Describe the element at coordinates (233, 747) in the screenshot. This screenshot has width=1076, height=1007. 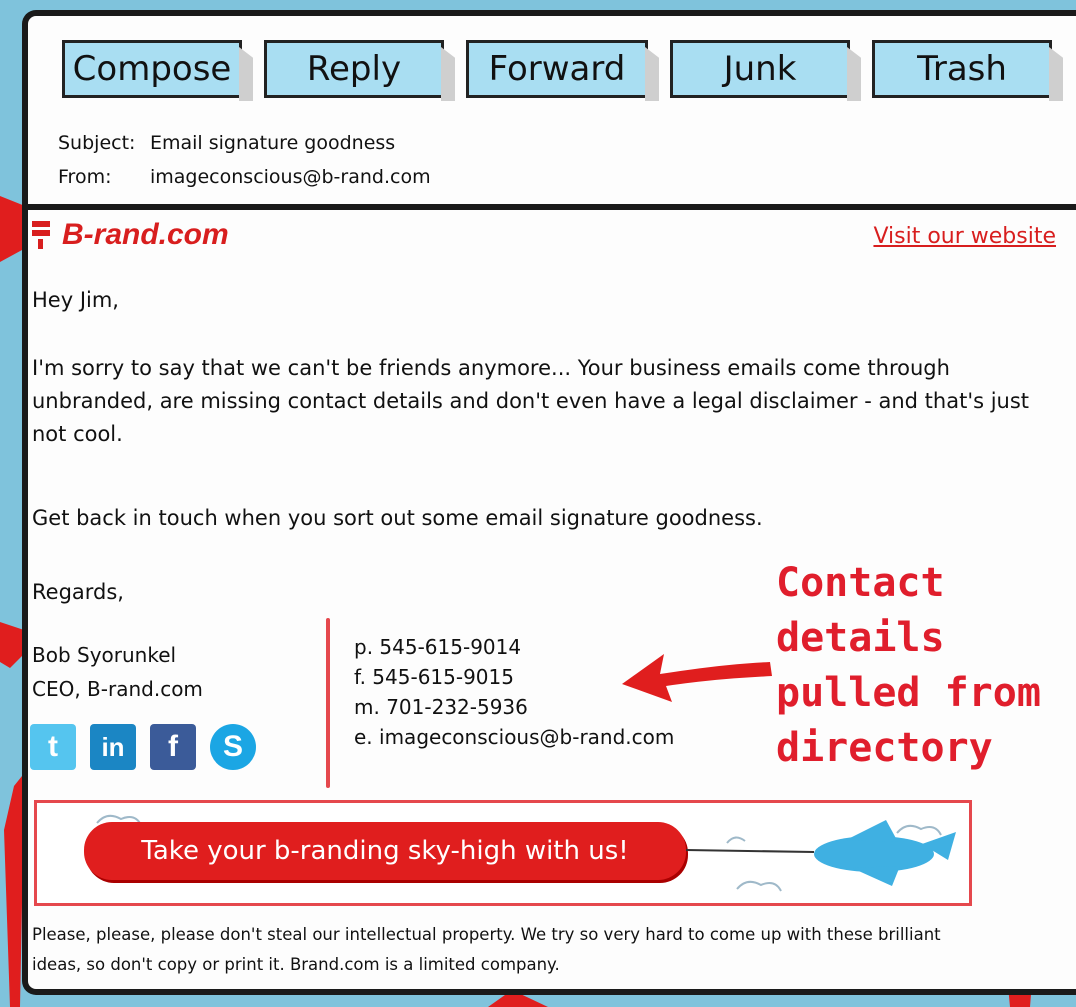
I see `skype-icon: S` at that location.